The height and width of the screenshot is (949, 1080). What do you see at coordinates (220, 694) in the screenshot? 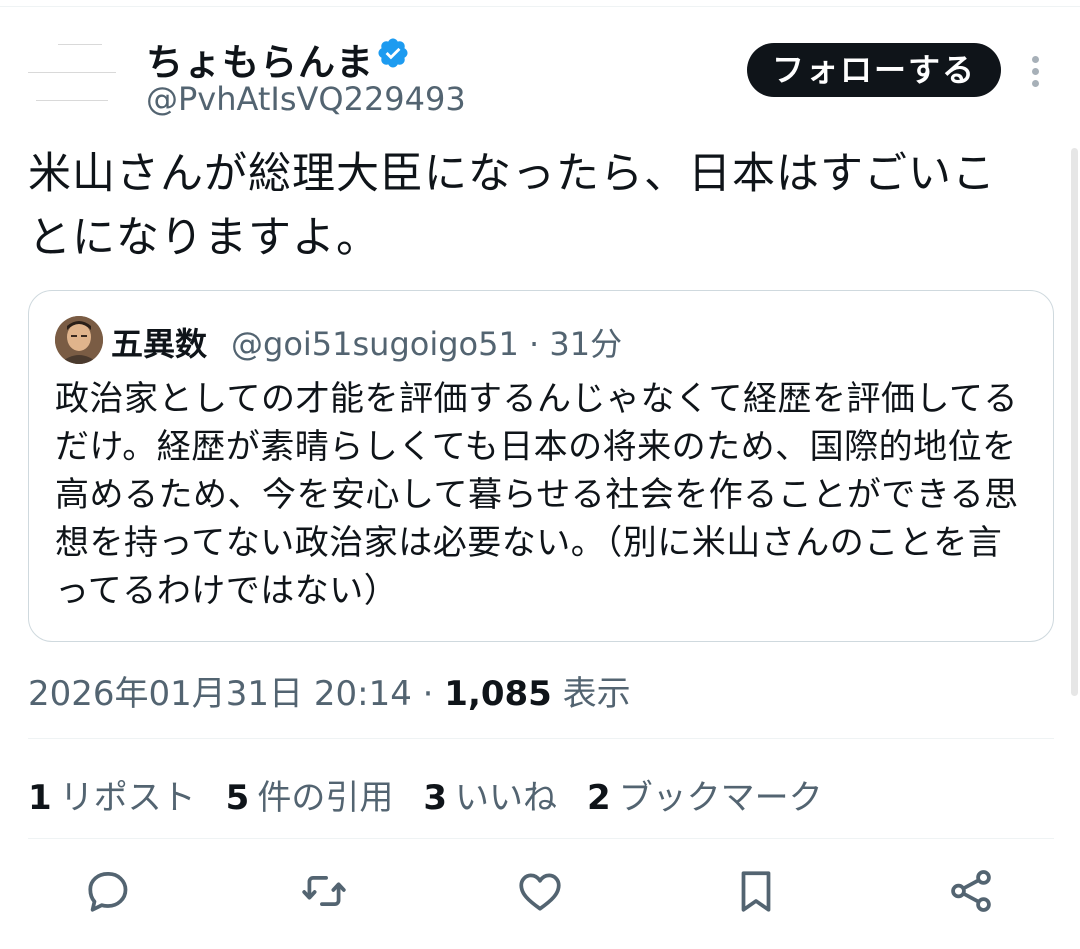
I see `tweet-timestamp: 2026年01月31日 20:14` at bounding box center [220, 694].